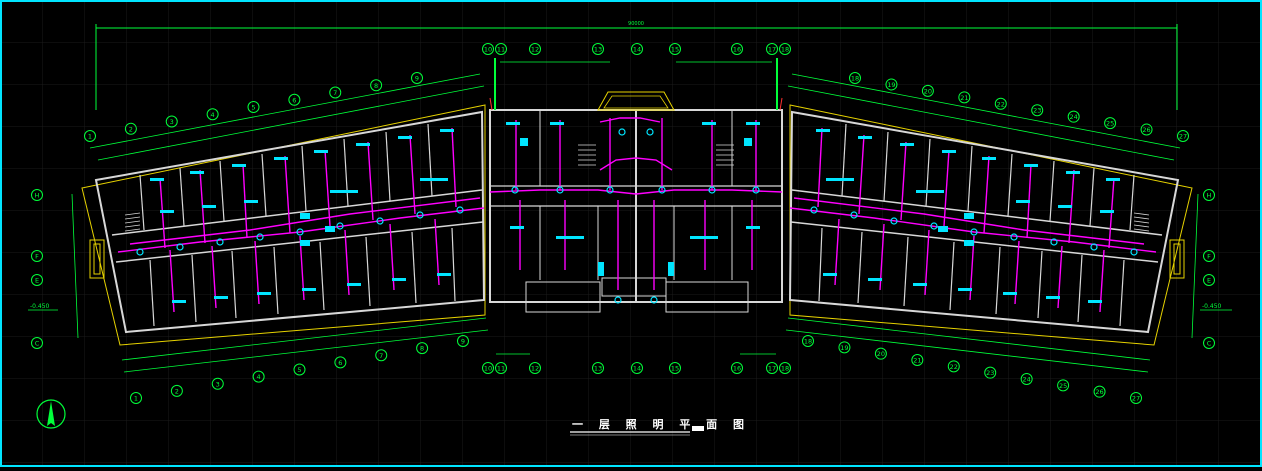  Describe the element at coordinates (785, 369) in the screenshot. I see `axis-bottom-center-18-label: 18` at that location.